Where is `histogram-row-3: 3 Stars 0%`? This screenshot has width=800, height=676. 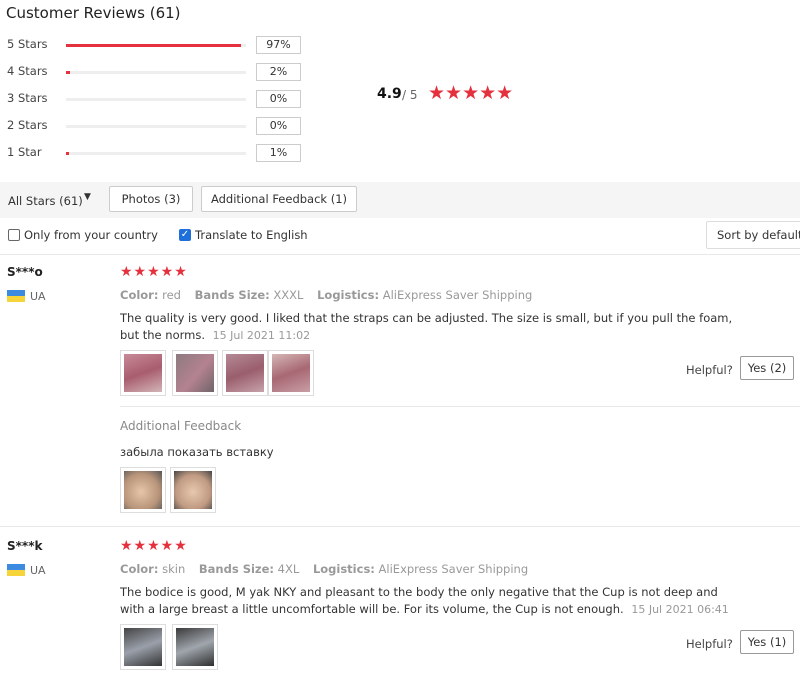 histogram-row-3: 3 Stars 0% is located at coordinates (155, 99).